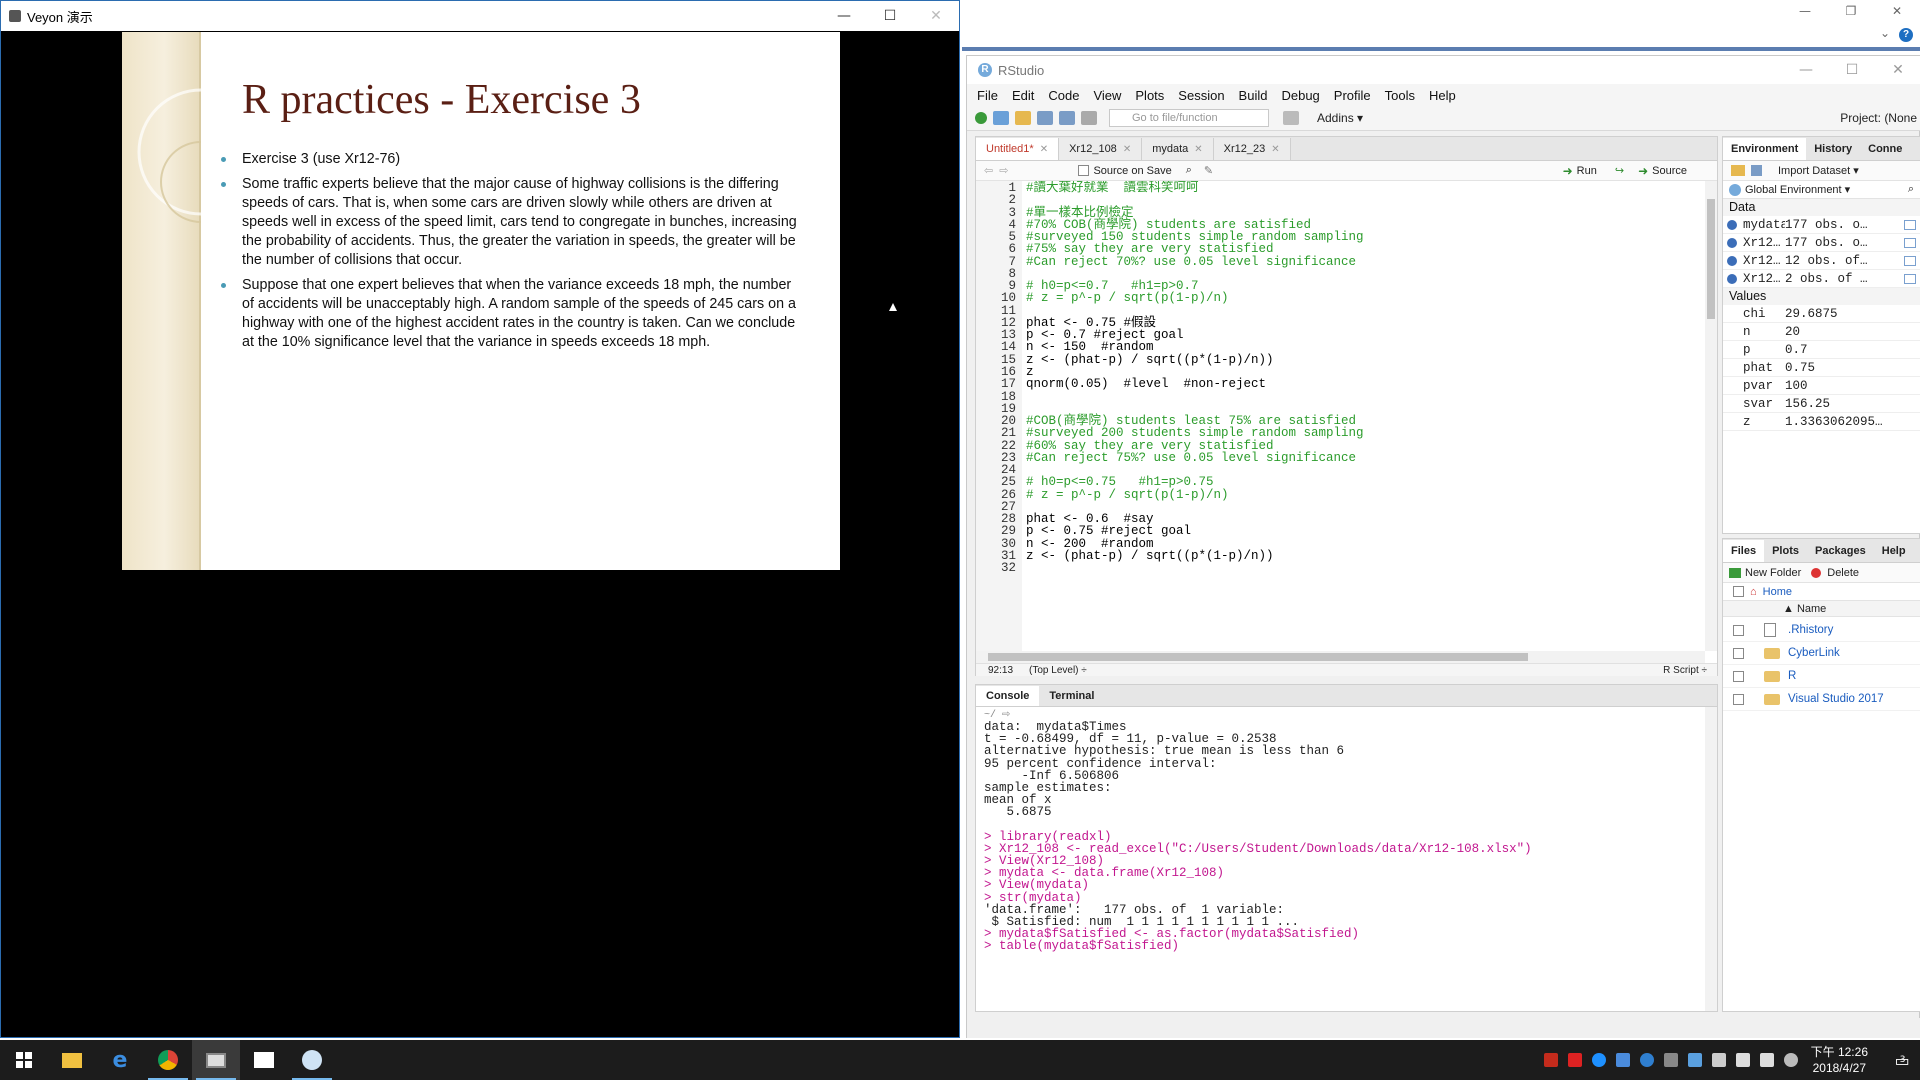 The width and height of the screenshot is (1920, 1080). Describe the element at coordinates (1063, 95) in the screenshot. I see `menu-code: Code` at that location.